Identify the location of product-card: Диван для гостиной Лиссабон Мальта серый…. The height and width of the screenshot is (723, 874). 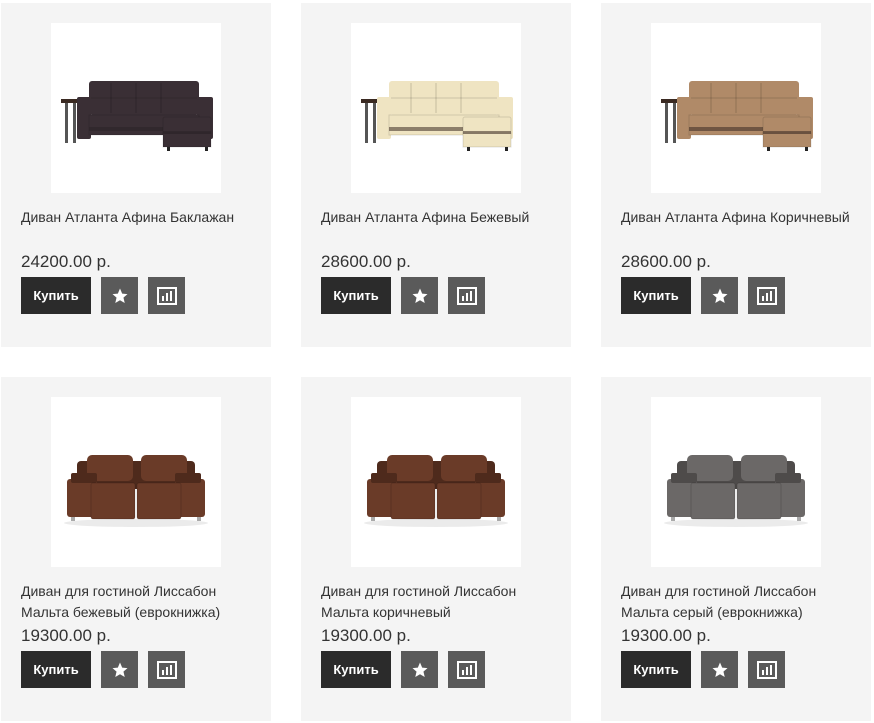
(736, 549).